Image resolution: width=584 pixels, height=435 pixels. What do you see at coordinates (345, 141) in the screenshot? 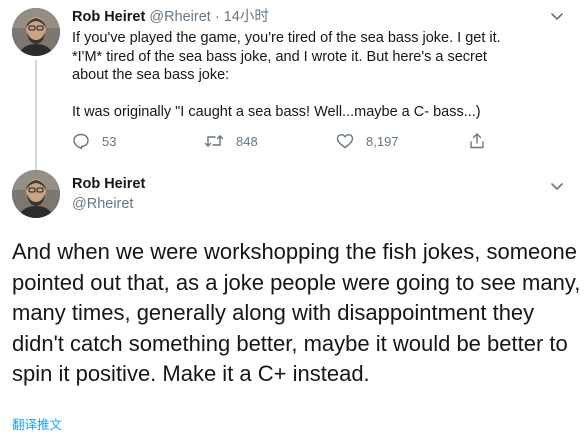
I see `heart-icon` at bounding box center [345, 141].